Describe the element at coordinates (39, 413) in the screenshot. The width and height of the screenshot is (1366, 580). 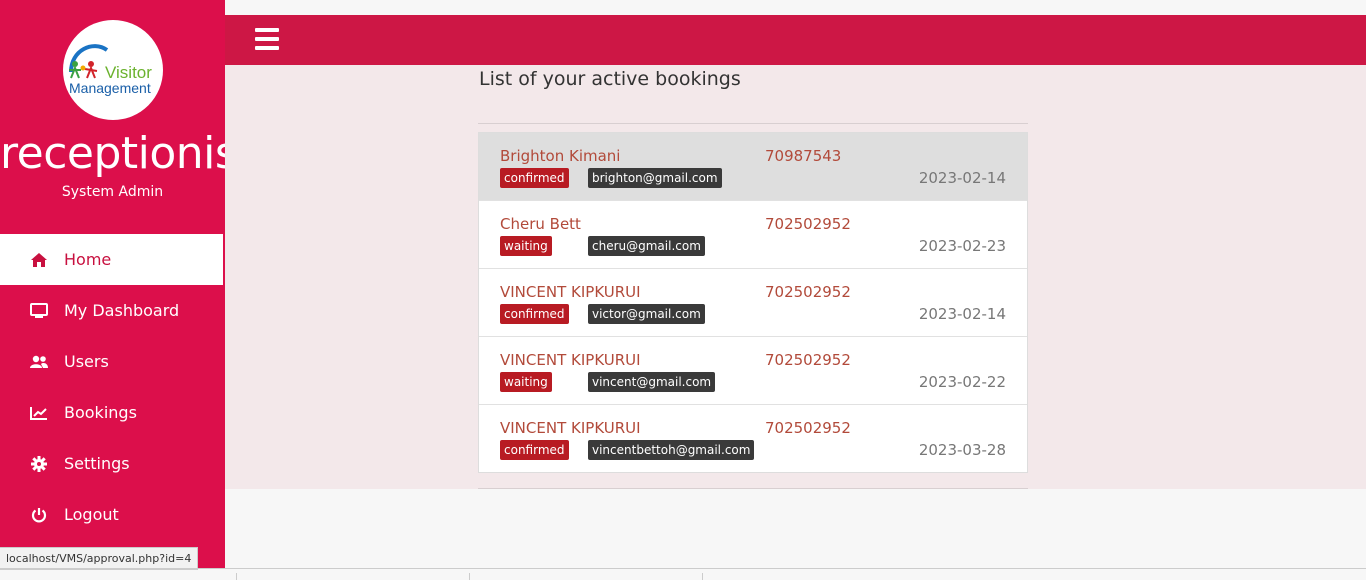
I see `chart-icon` at that location.